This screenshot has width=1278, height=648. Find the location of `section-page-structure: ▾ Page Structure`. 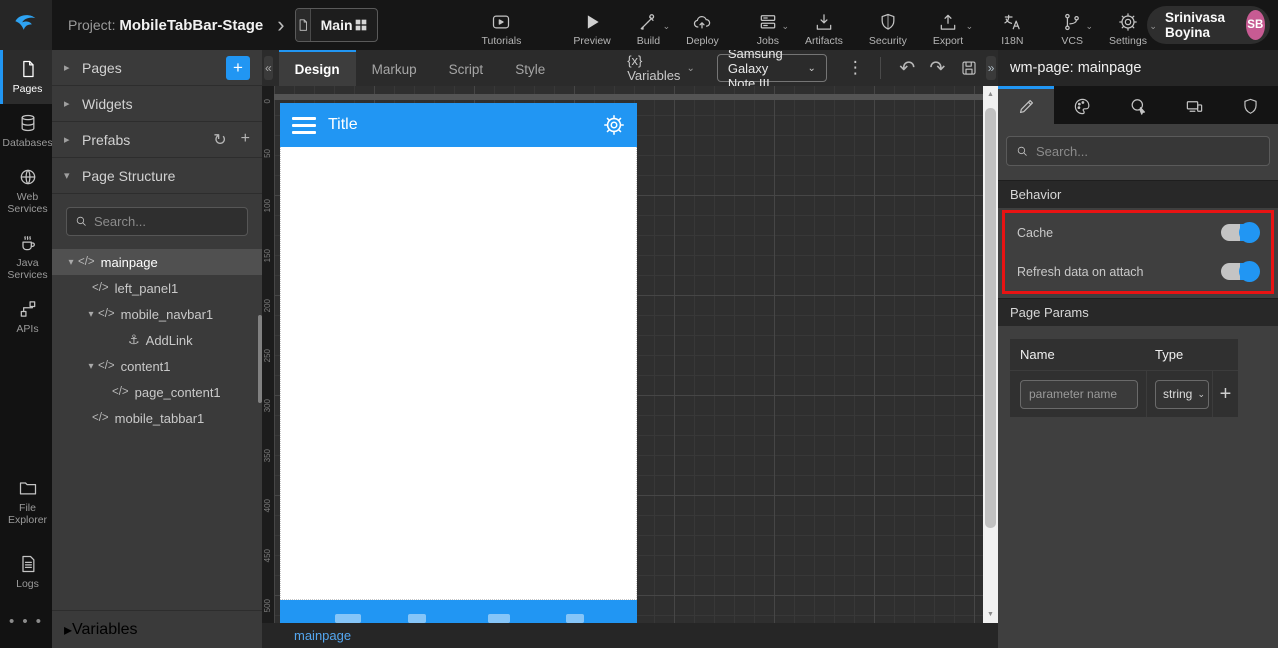

section-page-structure: ▾ Page Structure is located at coordinates (157, 176).